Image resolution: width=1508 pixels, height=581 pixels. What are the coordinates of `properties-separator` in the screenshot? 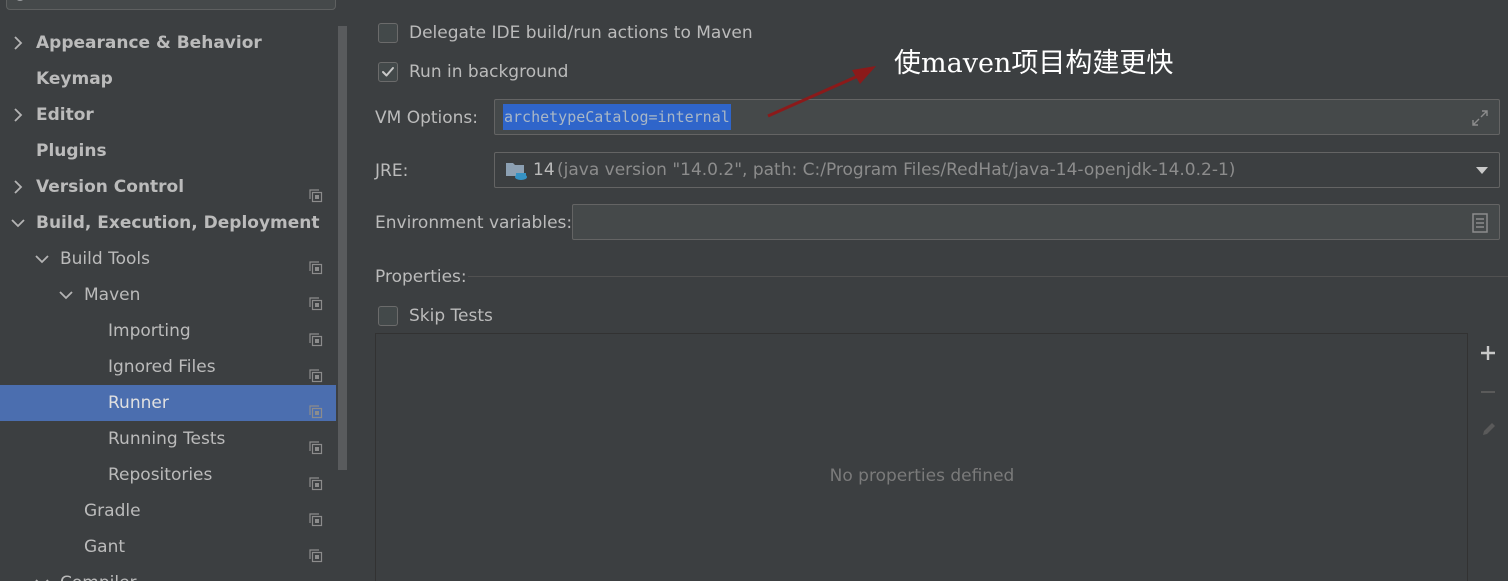 It's located at (988, 276).